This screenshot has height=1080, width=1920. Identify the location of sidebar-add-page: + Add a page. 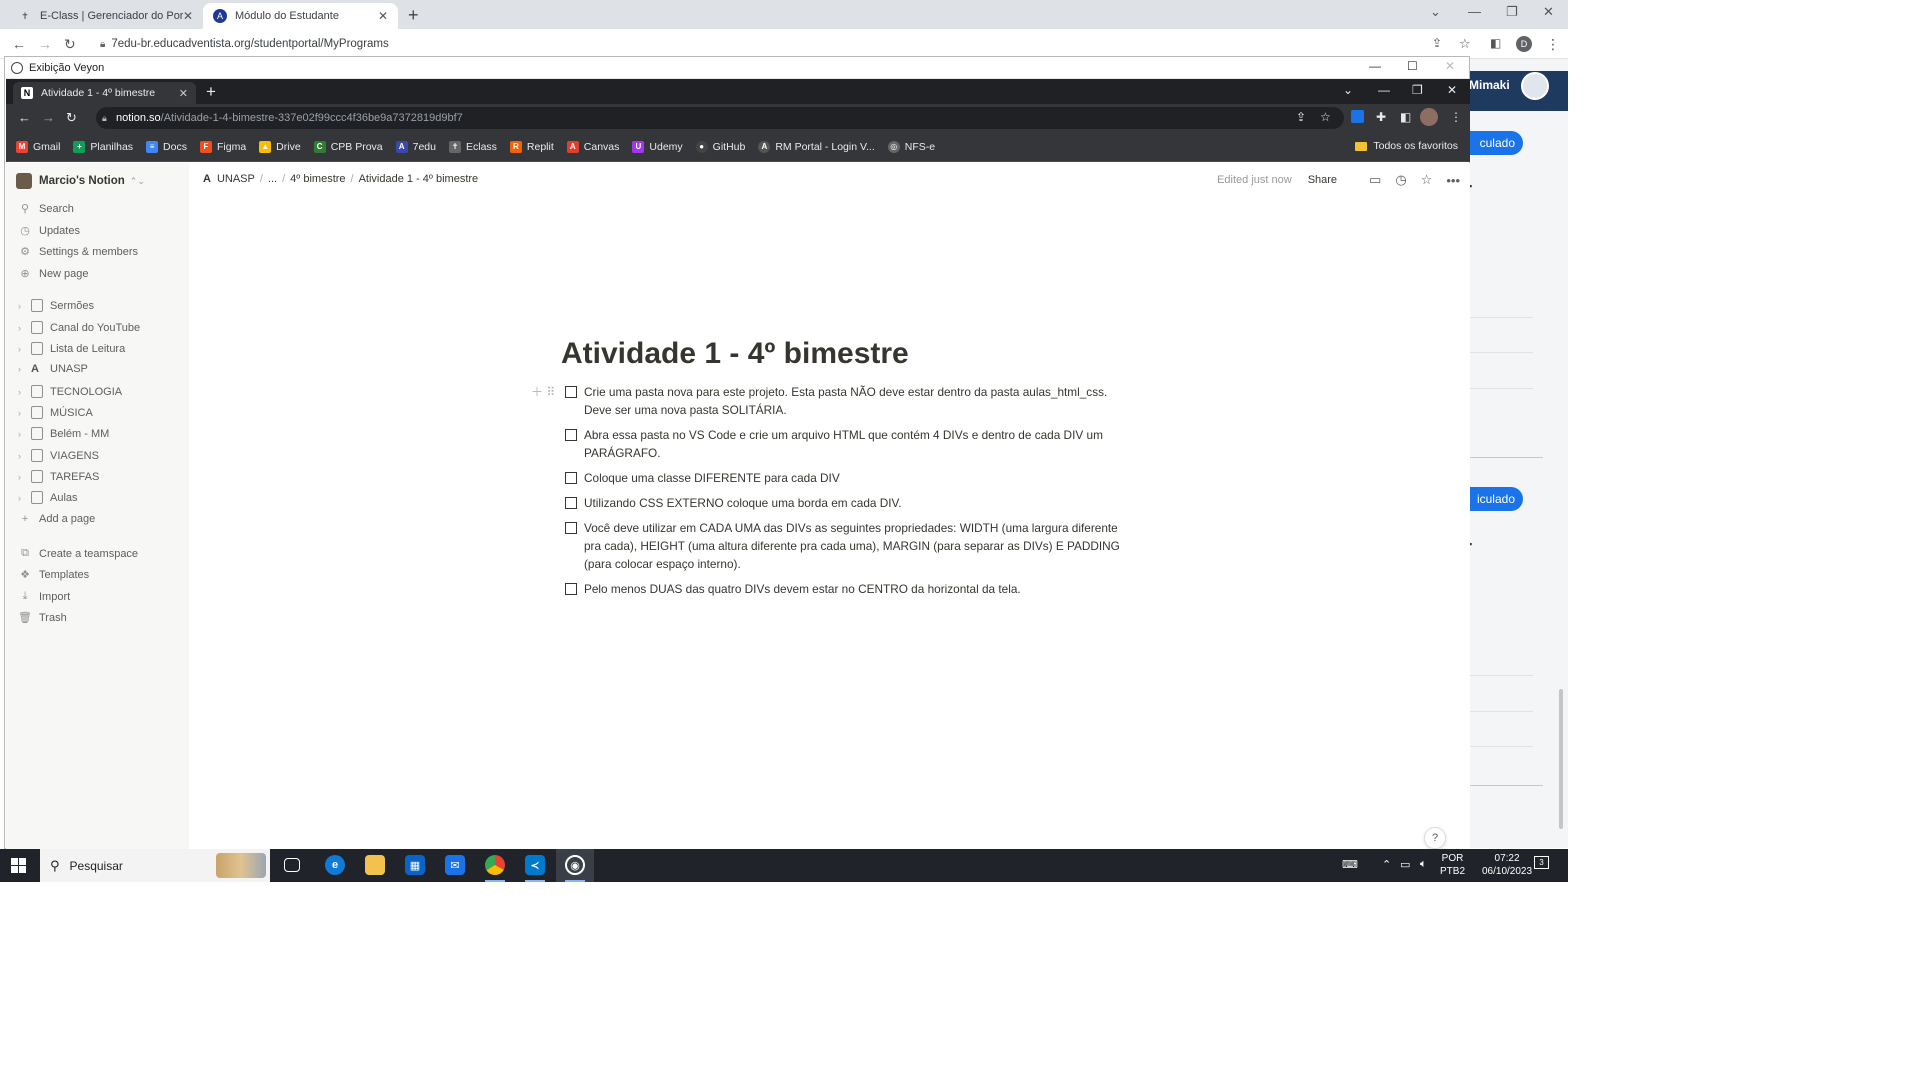
(57, 519).